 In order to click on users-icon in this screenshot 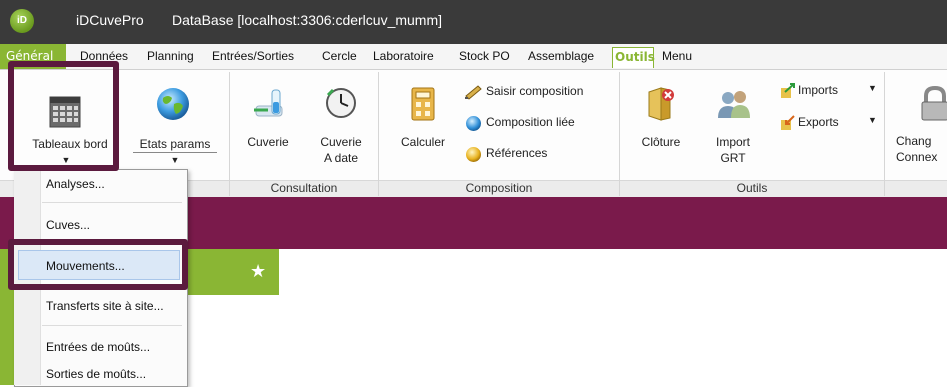, I will do `click(734, 104)`.